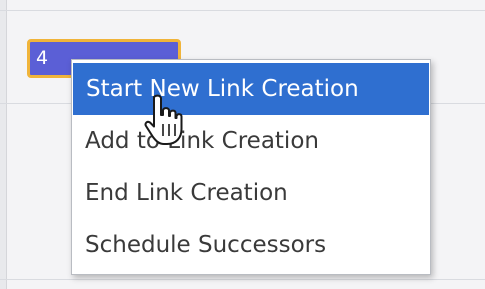 The image size is (485, 289). What do you see at coordinates (202, 141) in the screenshot?
I see `menu-item-label: Add to Link Creation` at bounding box center [202, 141].